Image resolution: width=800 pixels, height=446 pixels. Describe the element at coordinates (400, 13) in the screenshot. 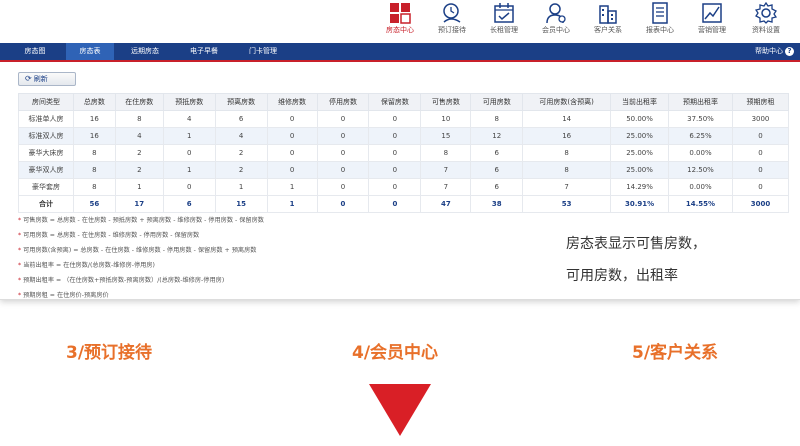

I see `room-status-icon` at that location.